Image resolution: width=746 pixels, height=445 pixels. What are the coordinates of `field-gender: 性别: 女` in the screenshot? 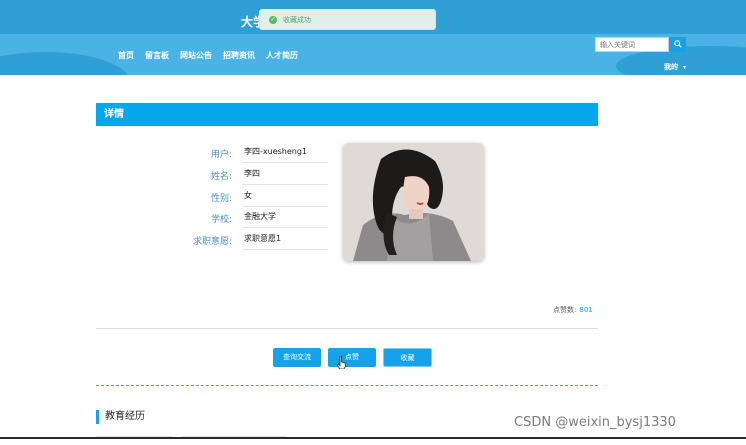 It's located at (255, 198).